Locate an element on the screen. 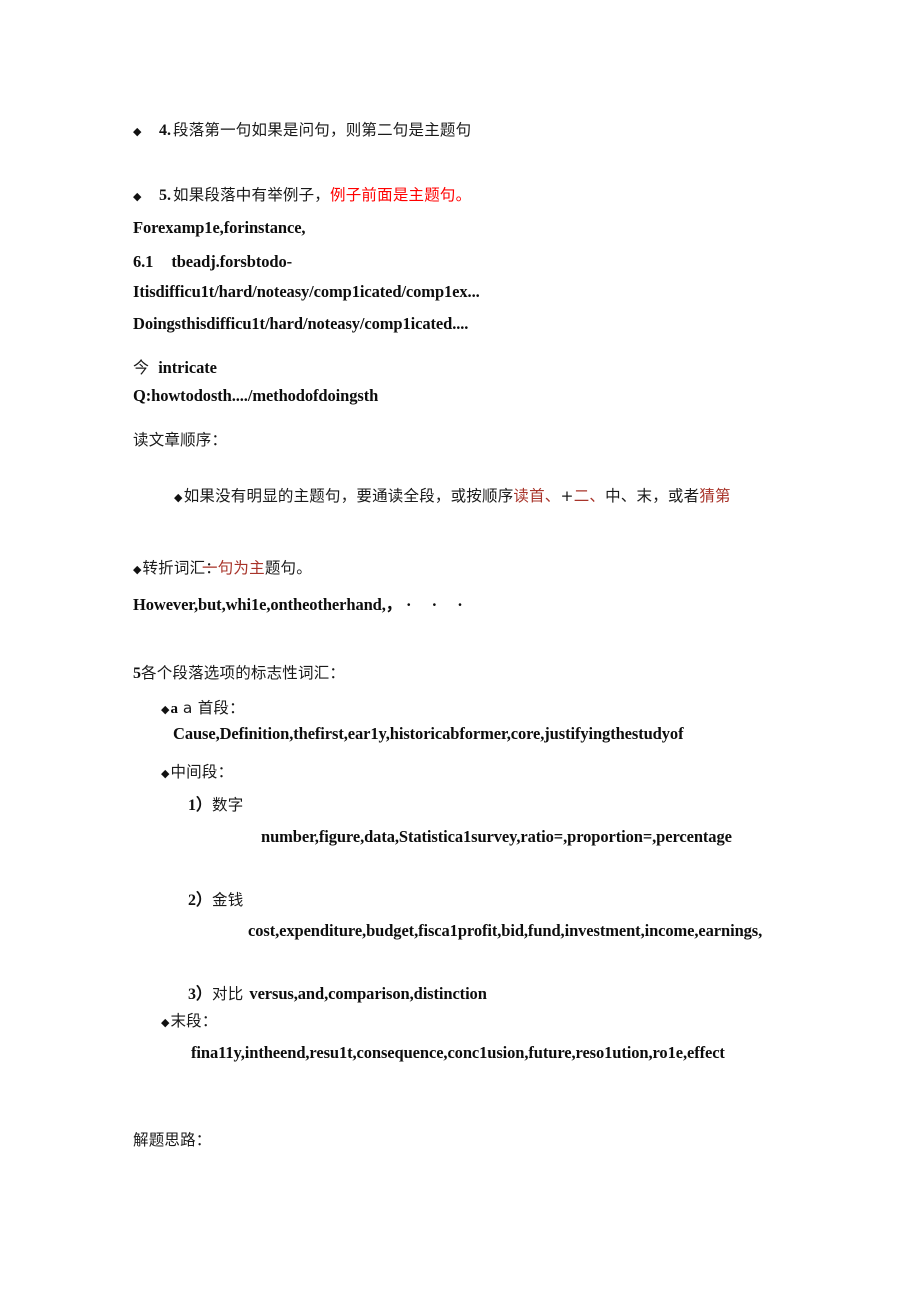  middle-sub-2-label: 金钱 is located at coordinates (228, 900).